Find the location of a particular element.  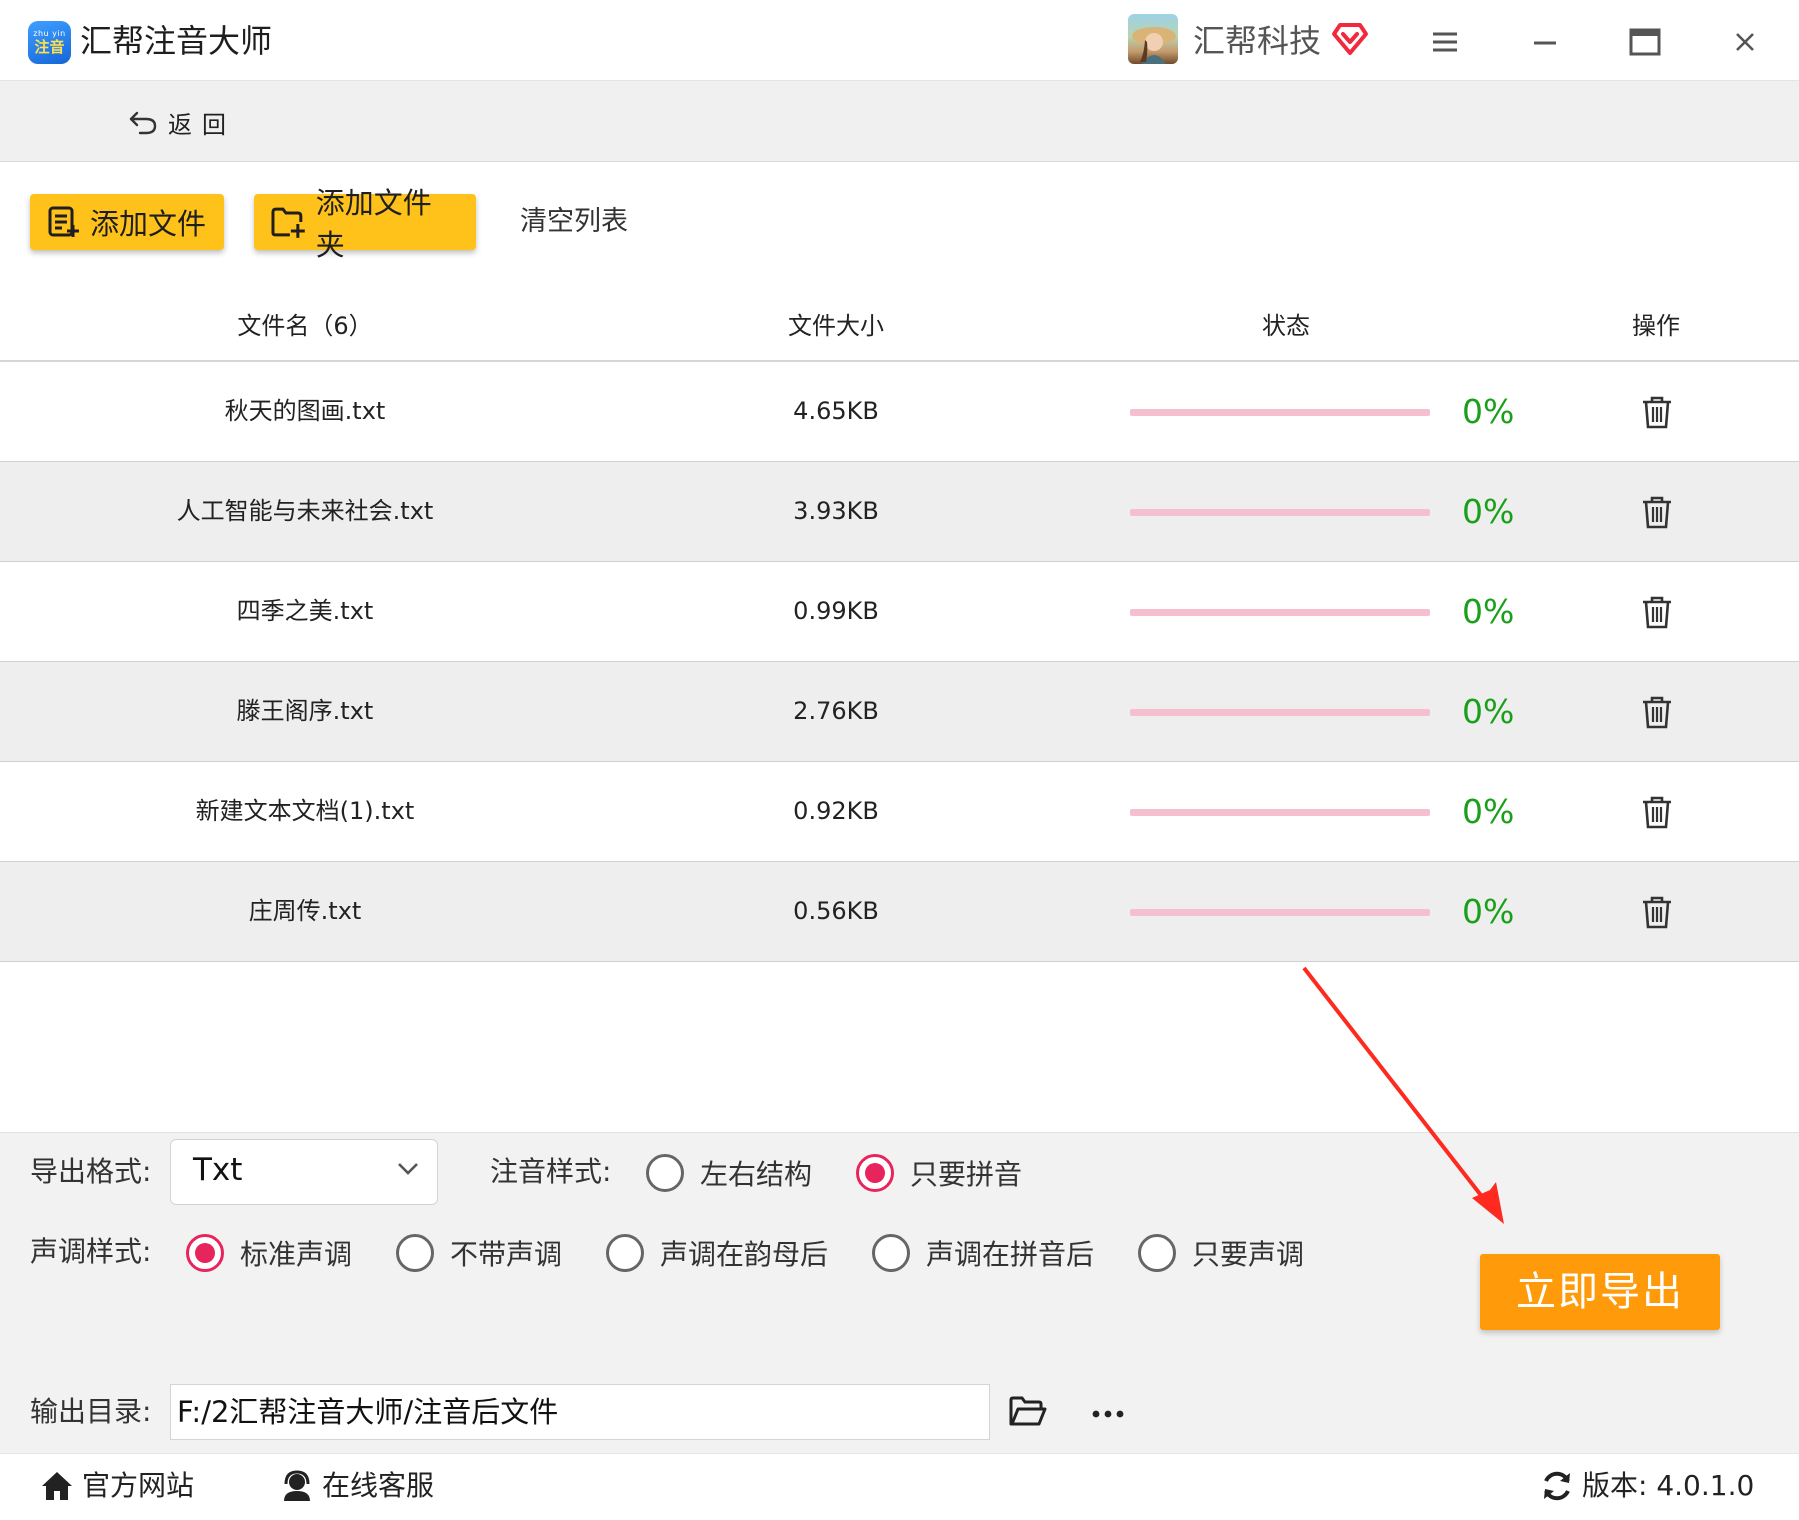

header-status: 状态 is located at coordinates (1286, 326).